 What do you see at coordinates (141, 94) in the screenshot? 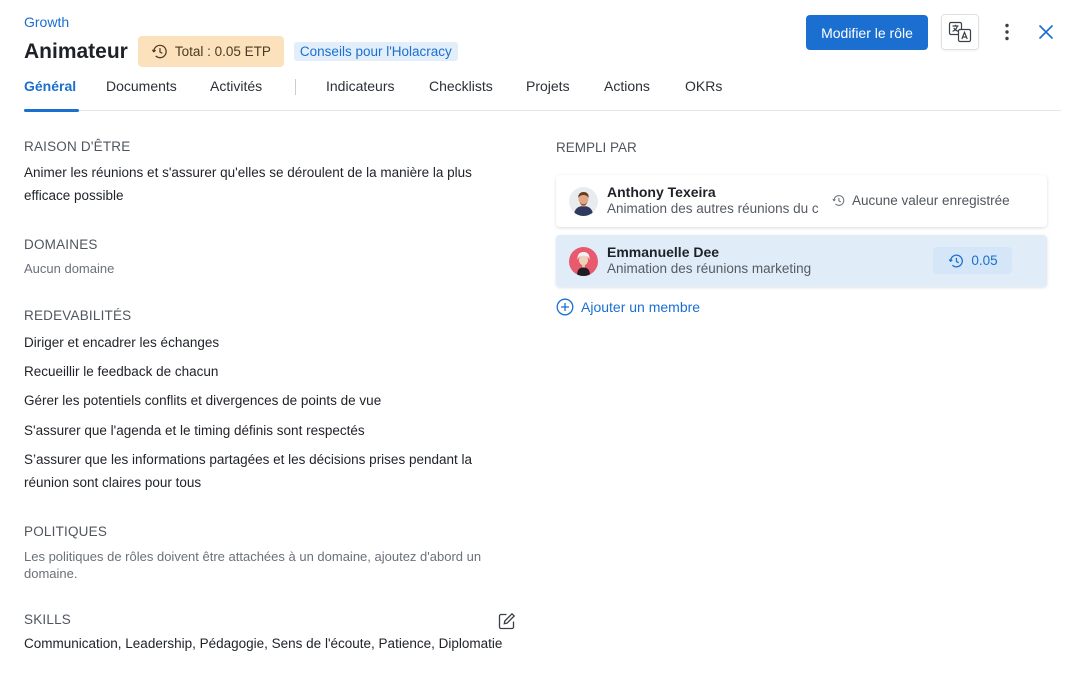
I see `tab-documents: Documents` at bounding box center [141, 94].